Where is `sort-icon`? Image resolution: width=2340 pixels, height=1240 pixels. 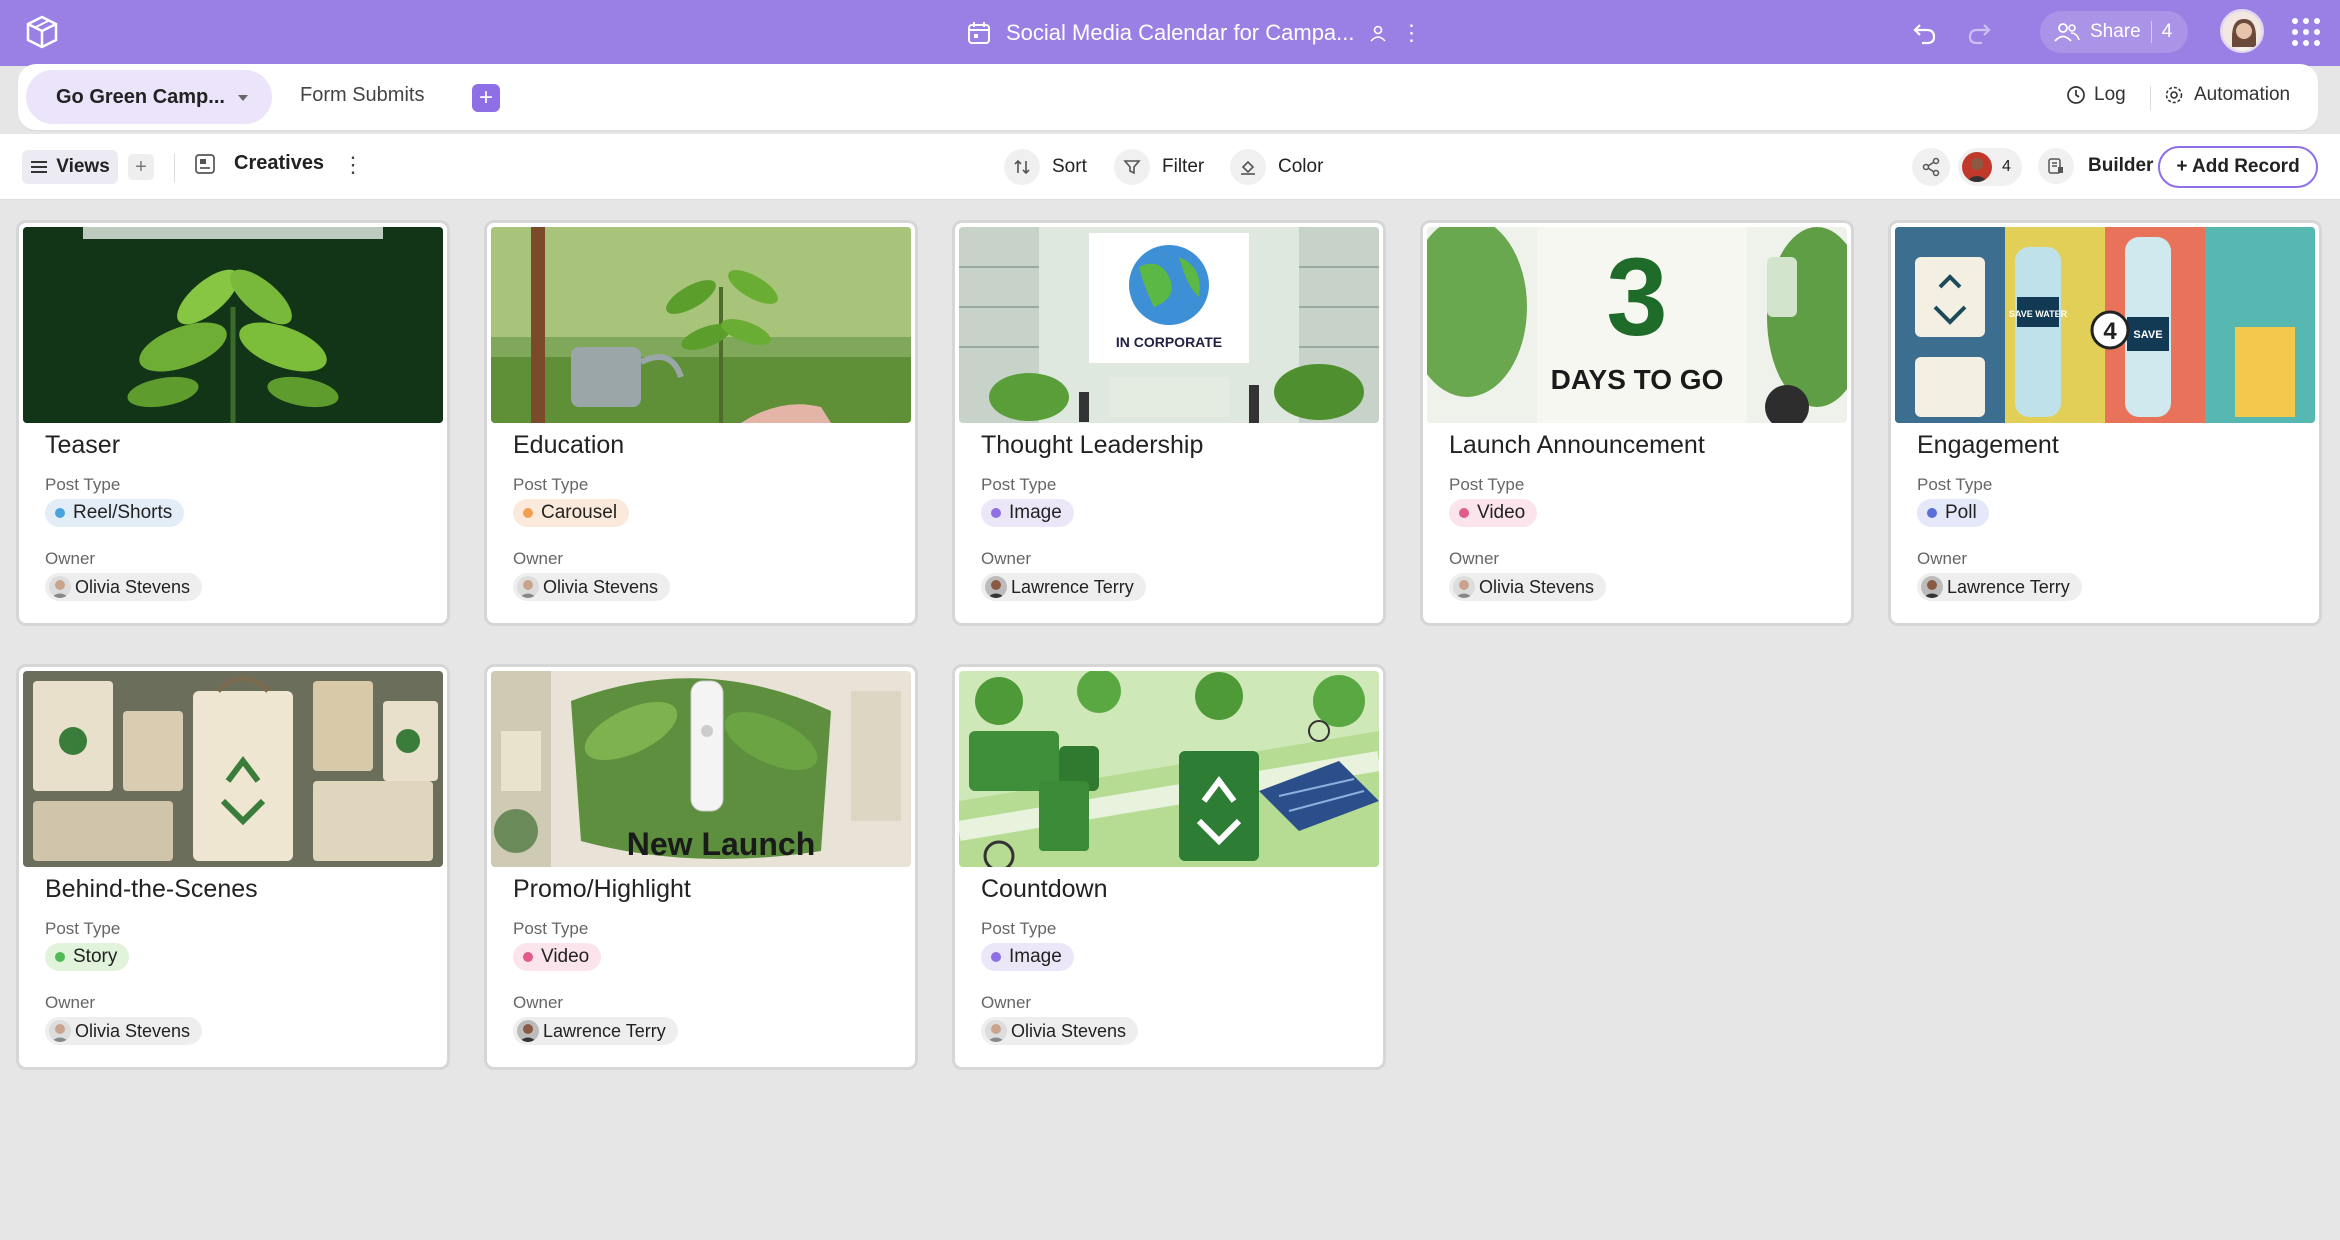
sort-icon is located at coordinates (1022, 167).